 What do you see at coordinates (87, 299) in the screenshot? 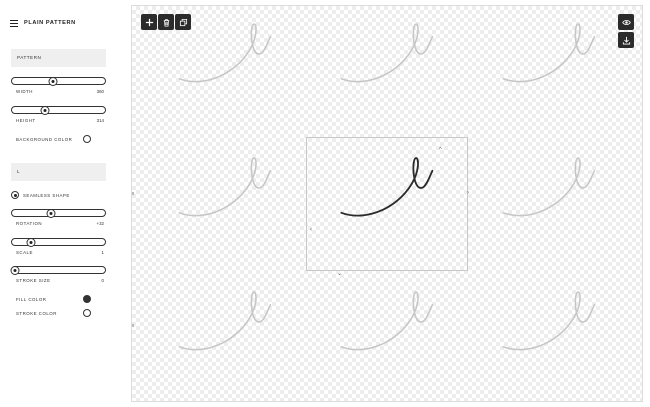
I see `fill-color-swatch` at bounding box center [87, 299].